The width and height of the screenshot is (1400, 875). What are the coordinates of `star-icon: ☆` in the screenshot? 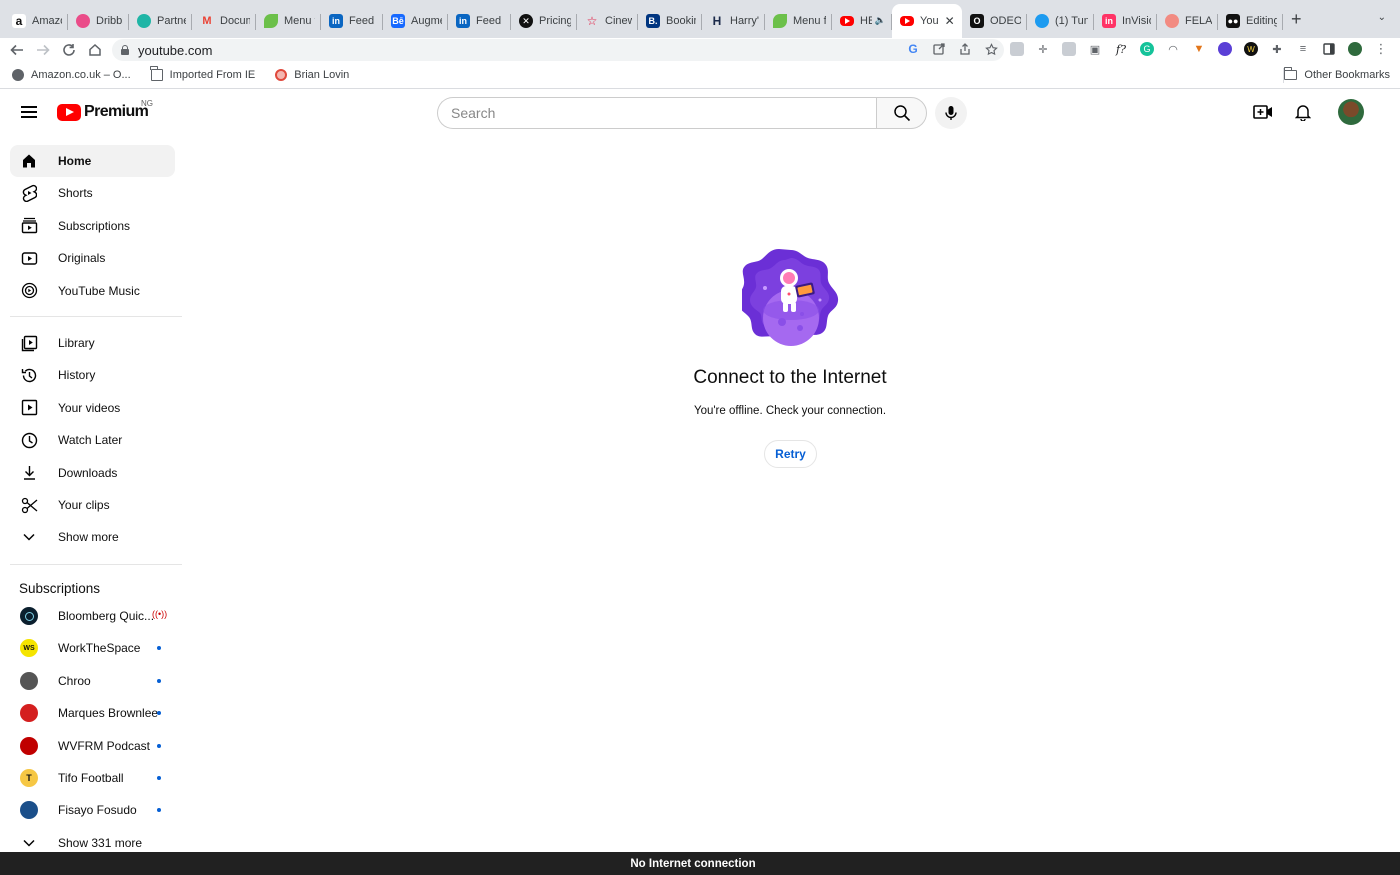 It's located at (592, 21).